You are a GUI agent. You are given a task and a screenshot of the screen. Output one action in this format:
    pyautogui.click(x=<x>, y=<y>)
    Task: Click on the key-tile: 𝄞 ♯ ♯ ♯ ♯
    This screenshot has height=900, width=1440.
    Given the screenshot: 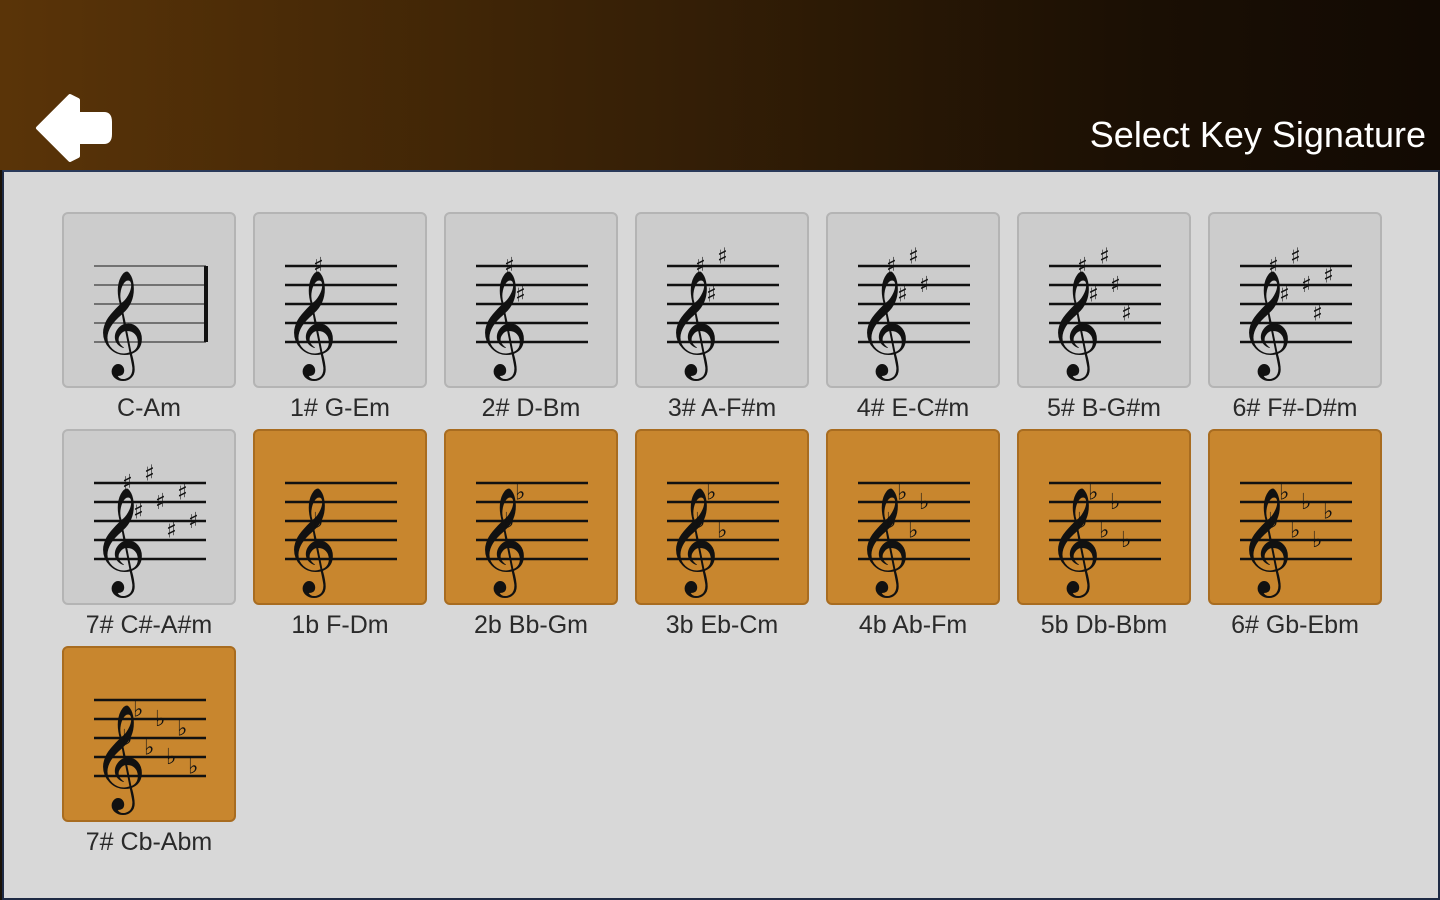 What is the action you would take?
    pyautogui.click(x=913, y=300)
    